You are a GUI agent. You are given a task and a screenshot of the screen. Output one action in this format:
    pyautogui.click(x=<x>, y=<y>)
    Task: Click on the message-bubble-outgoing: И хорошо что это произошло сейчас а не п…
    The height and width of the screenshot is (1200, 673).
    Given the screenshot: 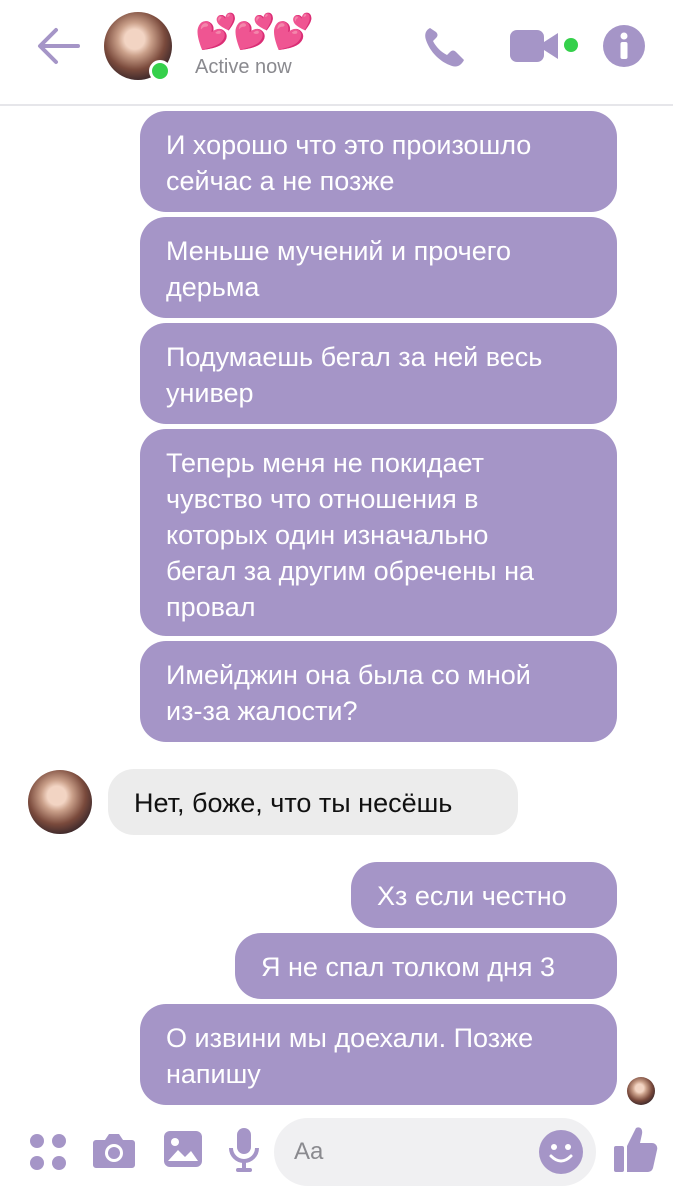 What is the action you would take?
    pyautogui.click(x=378, y=161)
    